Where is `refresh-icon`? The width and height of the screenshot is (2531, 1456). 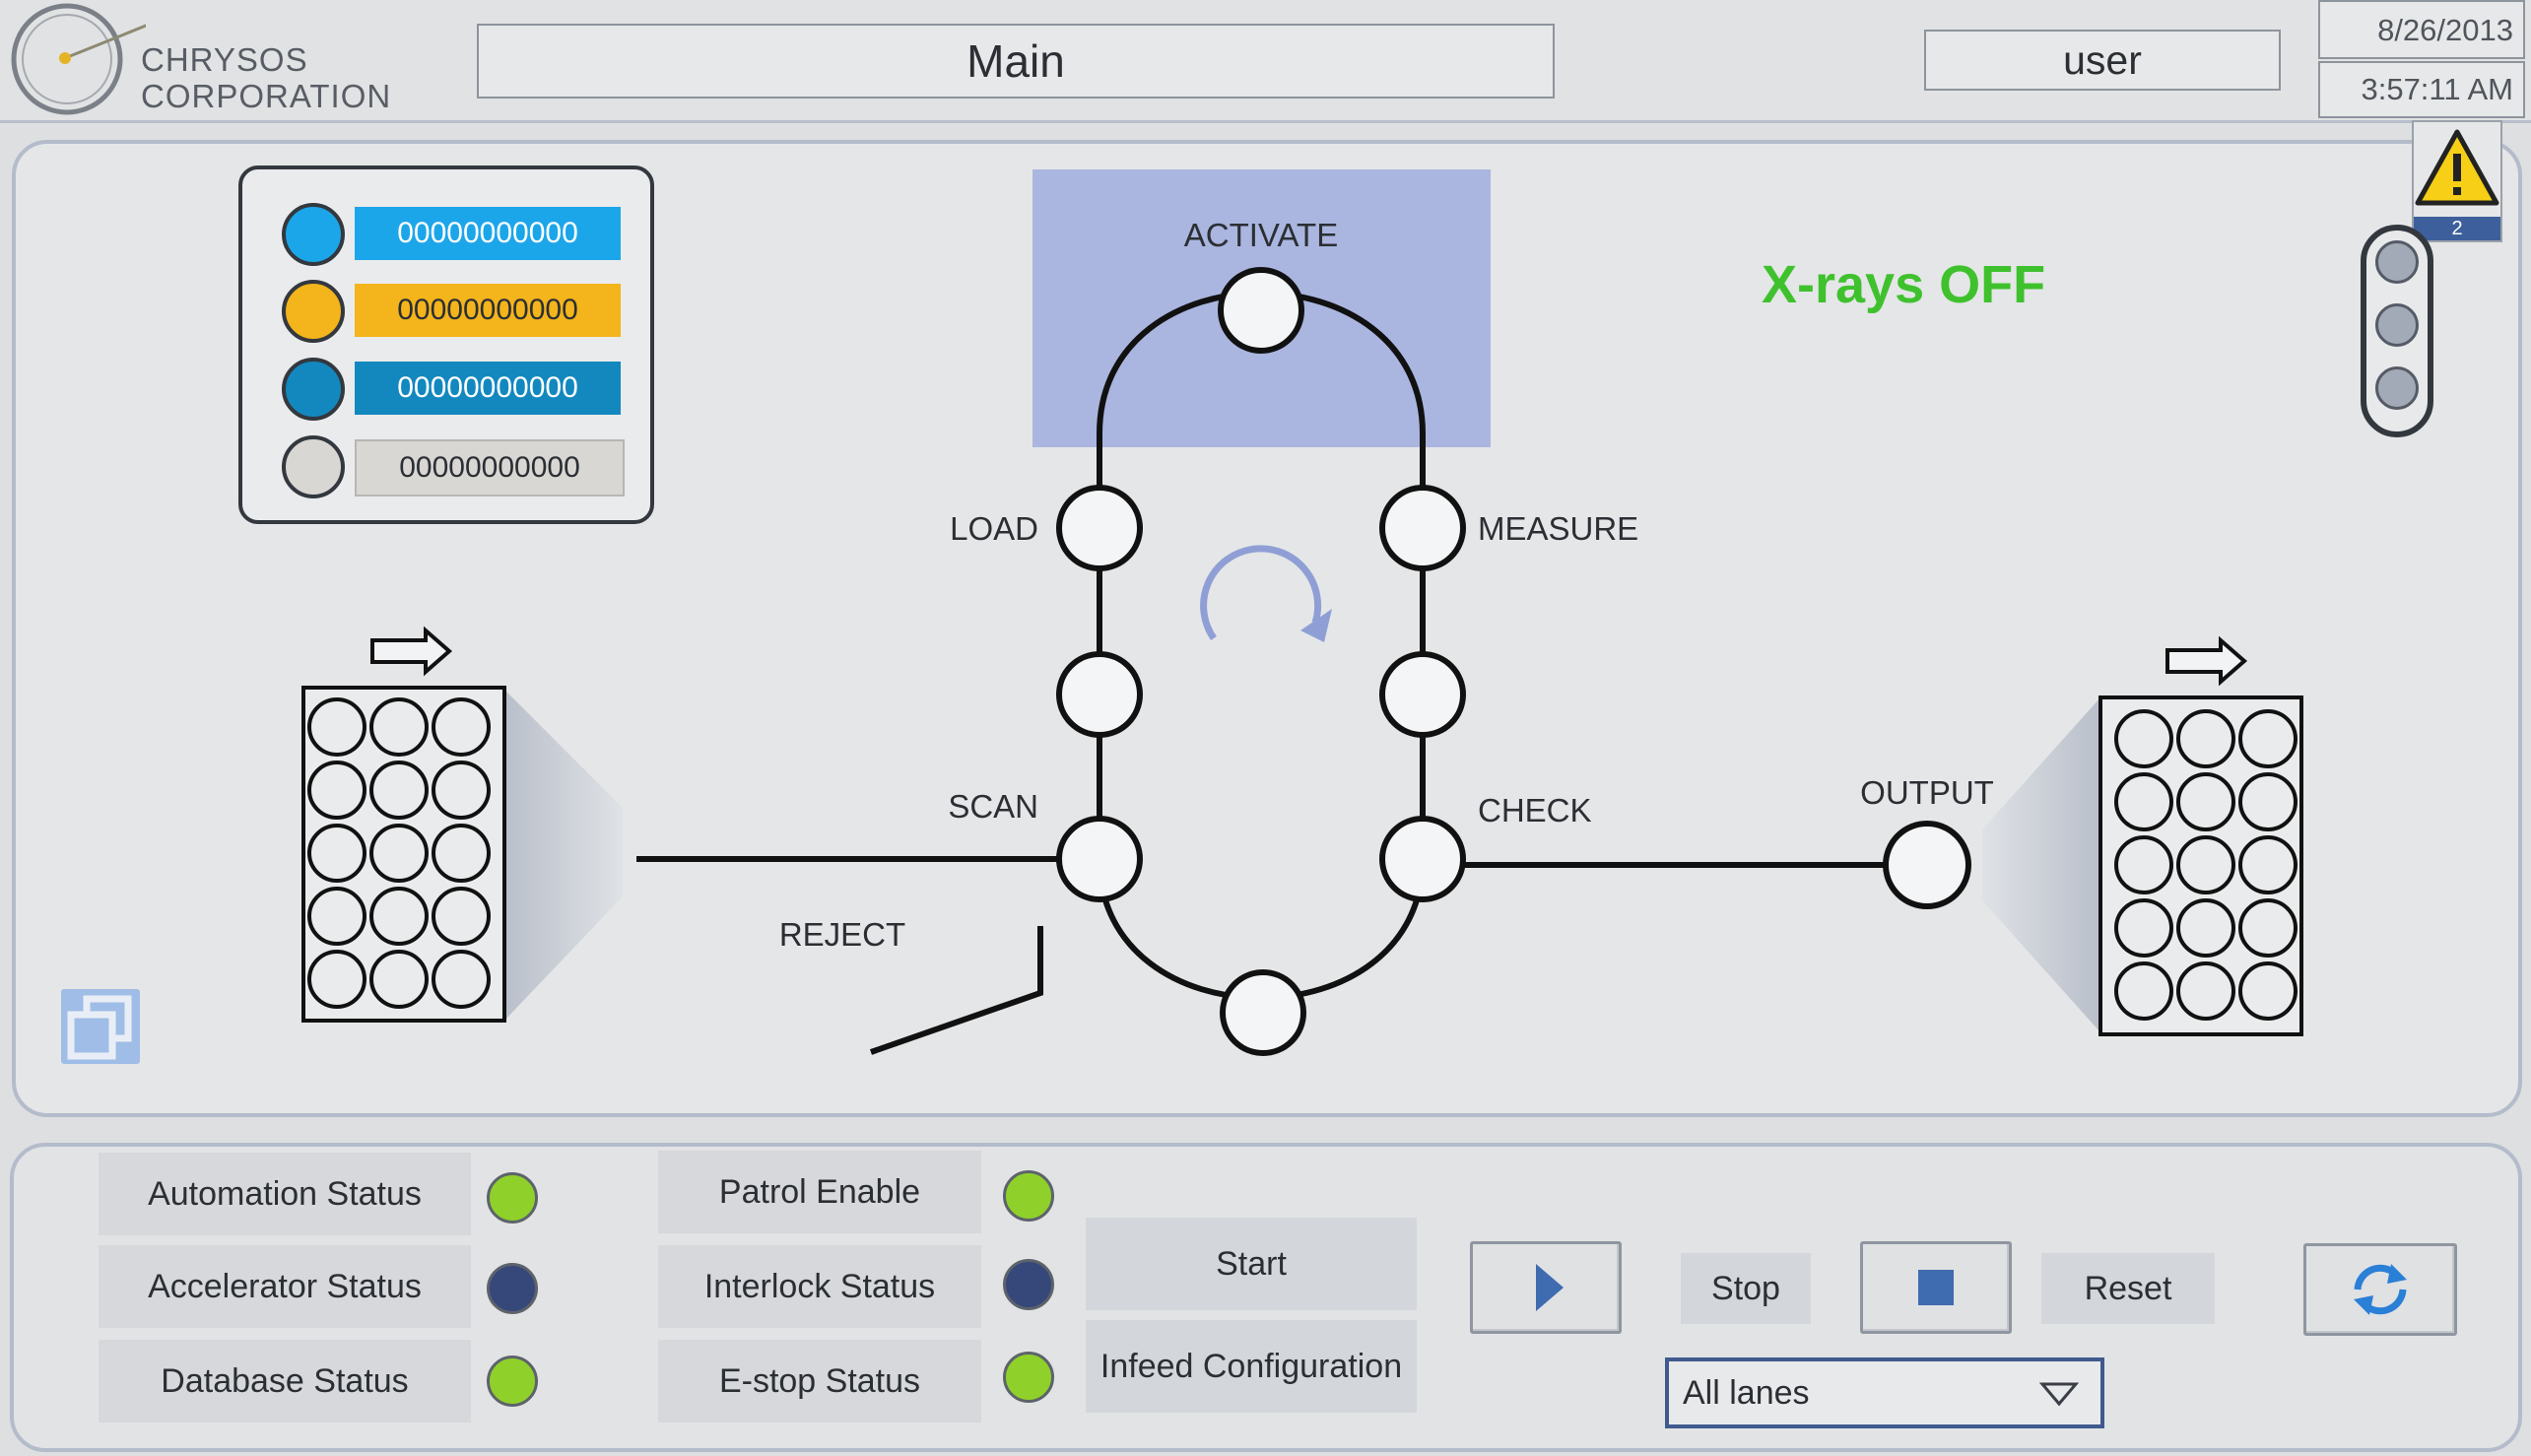
refresh-icon is located at coordinates (2380, 1289).